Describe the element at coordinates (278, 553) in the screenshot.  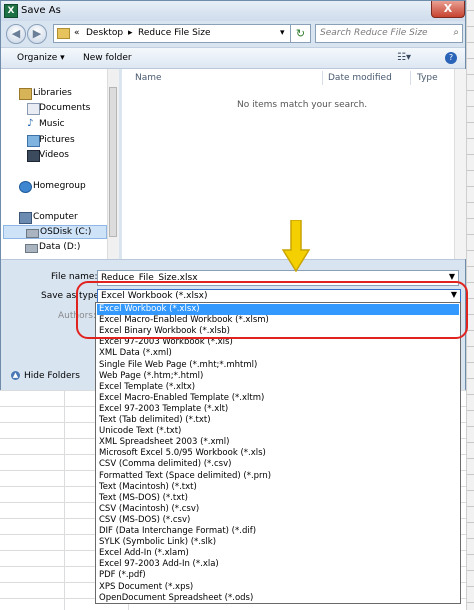
I see `dropdown-option: Excel Add-In (*.xlam)` at that location.